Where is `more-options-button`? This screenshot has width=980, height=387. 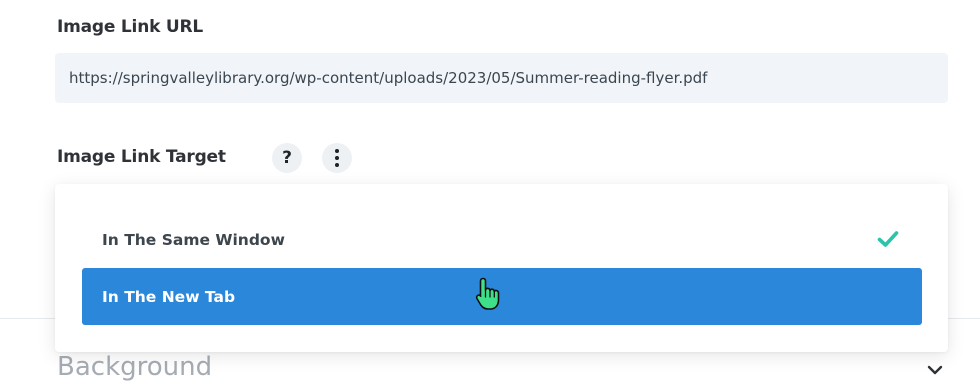
more-options-button is located at coordinates (337, 158).